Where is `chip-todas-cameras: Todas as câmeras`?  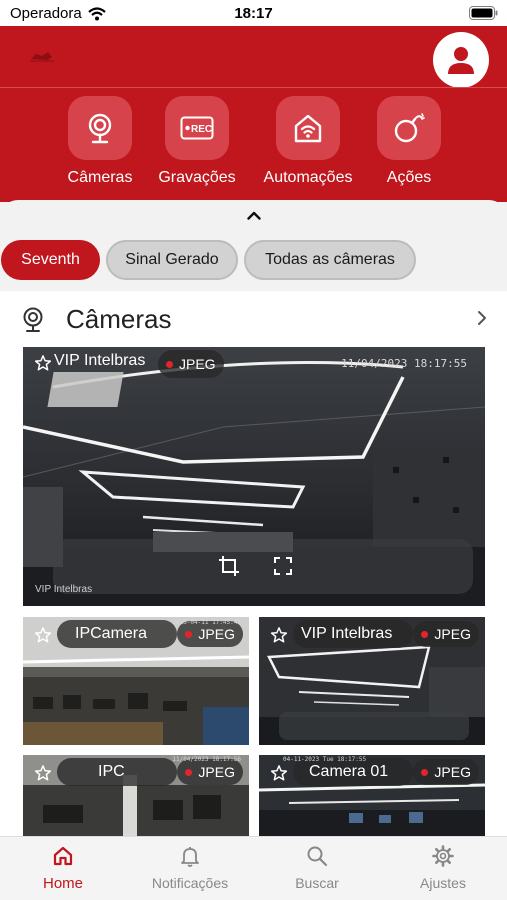
chip-todas-cameras: Todas as câmeras is located at coordinates (330, 260).